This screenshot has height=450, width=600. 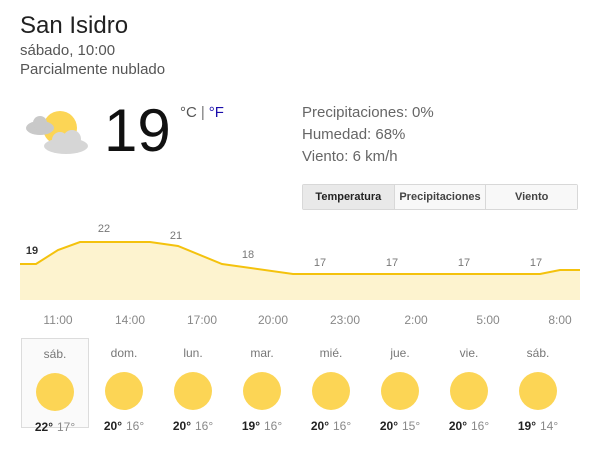 I want to click on data-label: 18, so click(x=248, y=255).